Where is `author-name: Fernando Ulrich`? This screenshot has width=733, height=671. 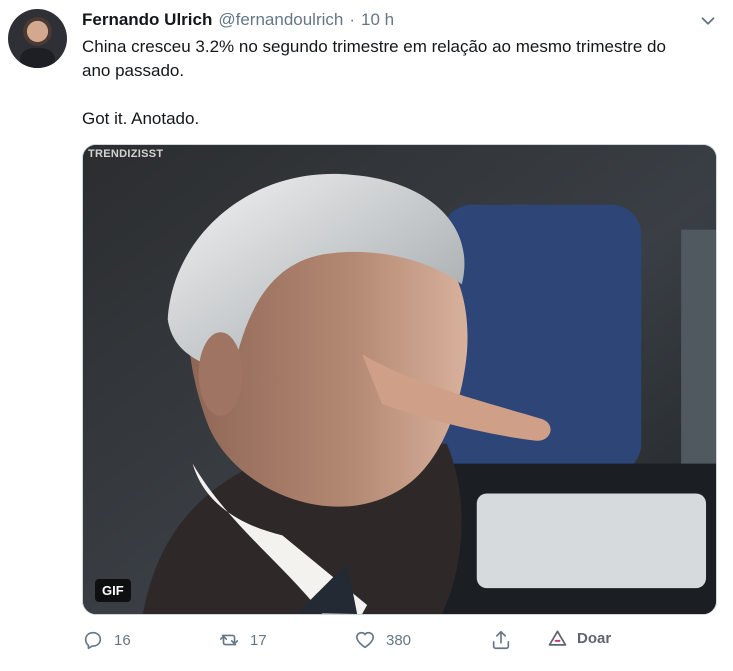
author-name: Fernando Ulrich is located at coordinates (147, 20).